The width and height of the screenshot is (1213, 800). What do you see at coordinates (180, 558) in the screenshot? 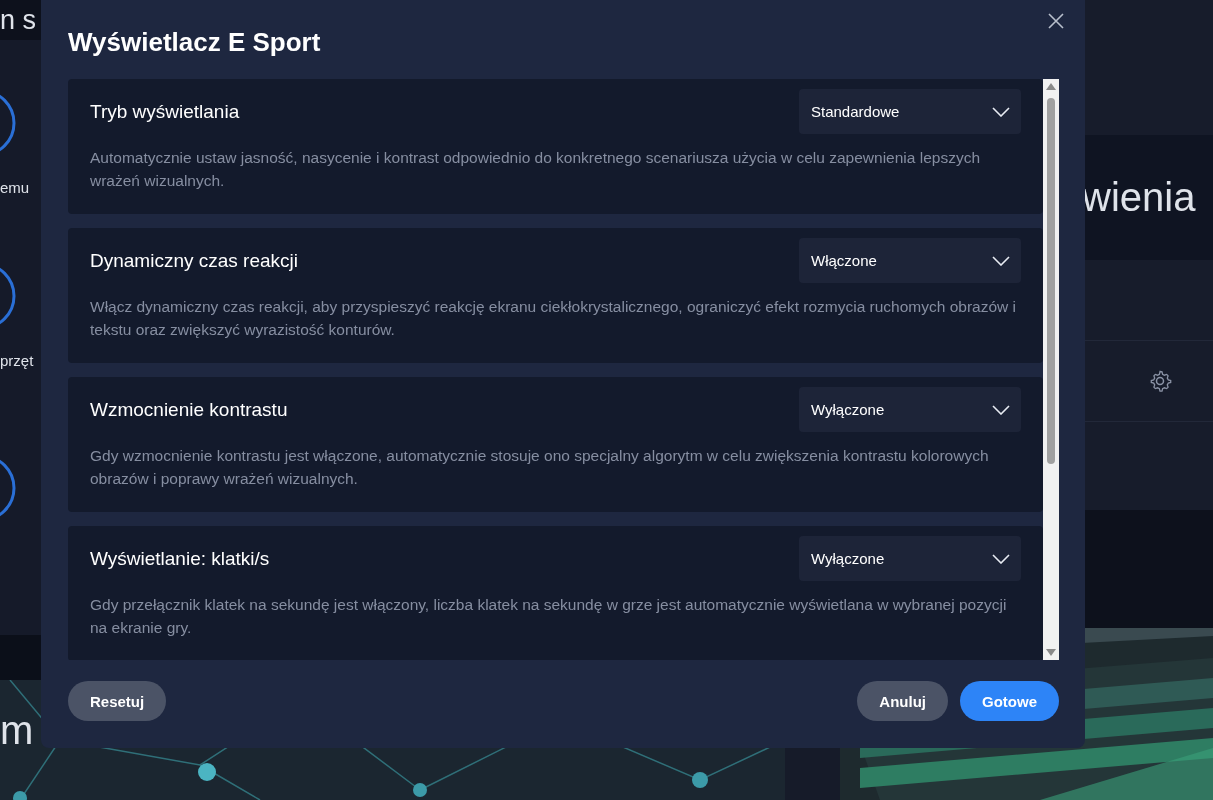
I see `setting-title: Wyświetlanie: klatki/s` at bounding box center [180, 558].